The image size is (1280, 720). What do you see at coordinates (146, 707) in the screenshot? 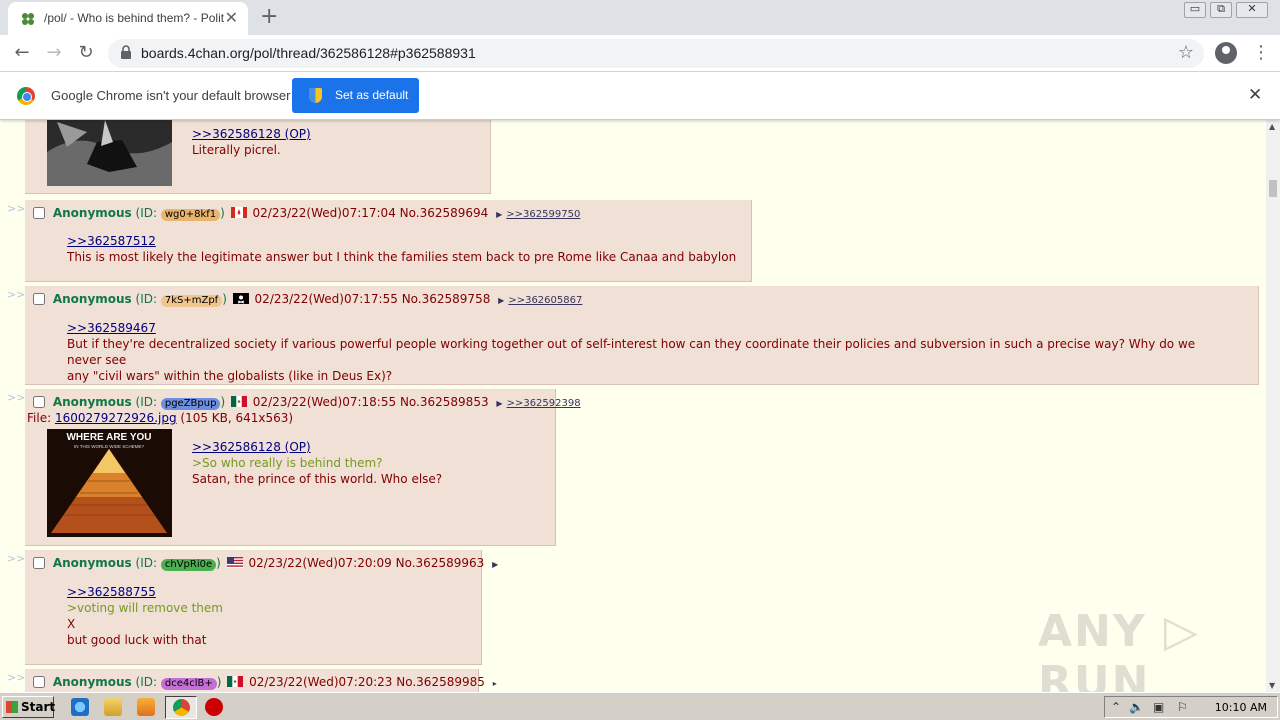
I see `media-player-icon` at bounding box center [146, 707].